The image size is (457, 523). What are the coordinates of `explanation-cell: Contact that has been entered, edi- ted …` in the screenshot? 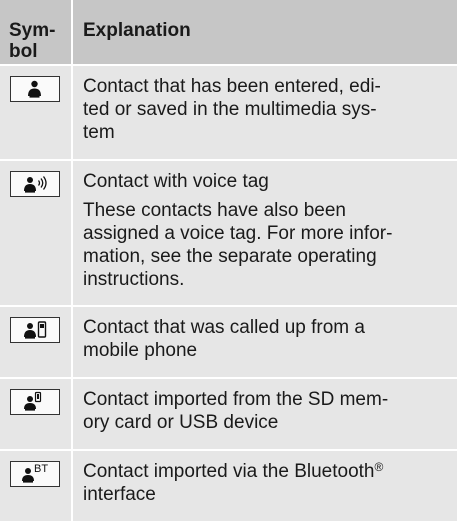 It's located at (265, 112).